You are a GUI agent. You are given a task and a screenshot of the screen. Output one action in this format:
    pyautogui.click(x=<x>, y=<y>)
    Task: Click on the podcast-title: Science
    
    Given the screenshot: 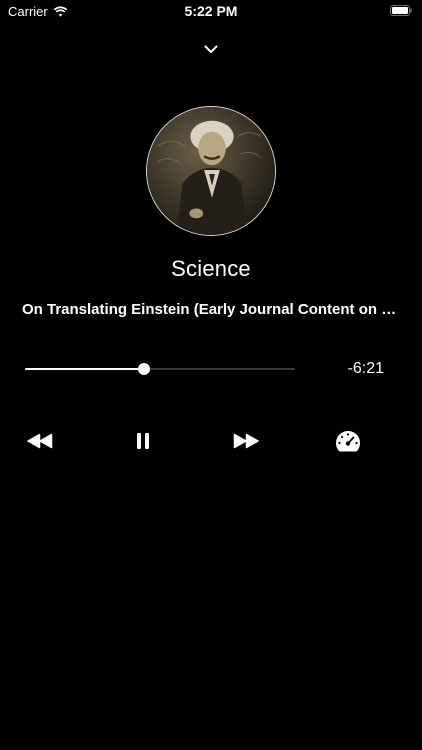 What is the action you would take?
    pyautogui.click(x=211, y=268)
    